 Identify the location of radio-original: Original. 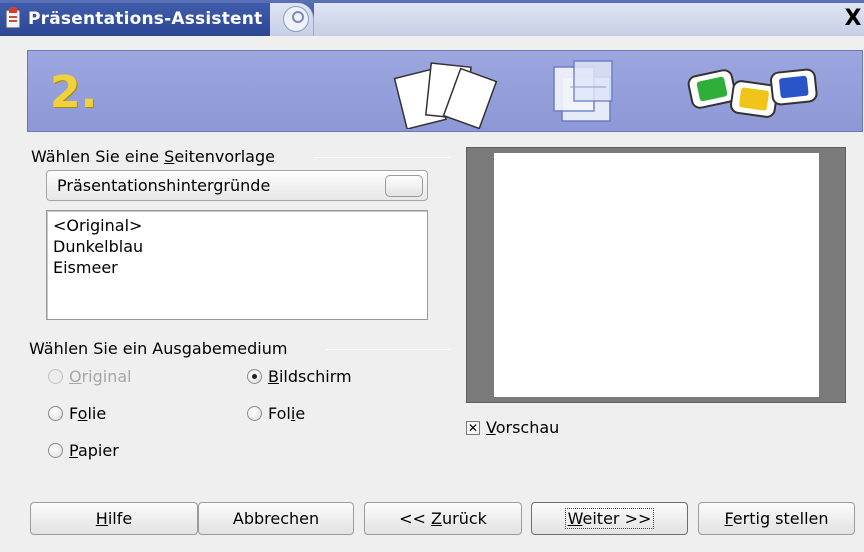
(90, 376).